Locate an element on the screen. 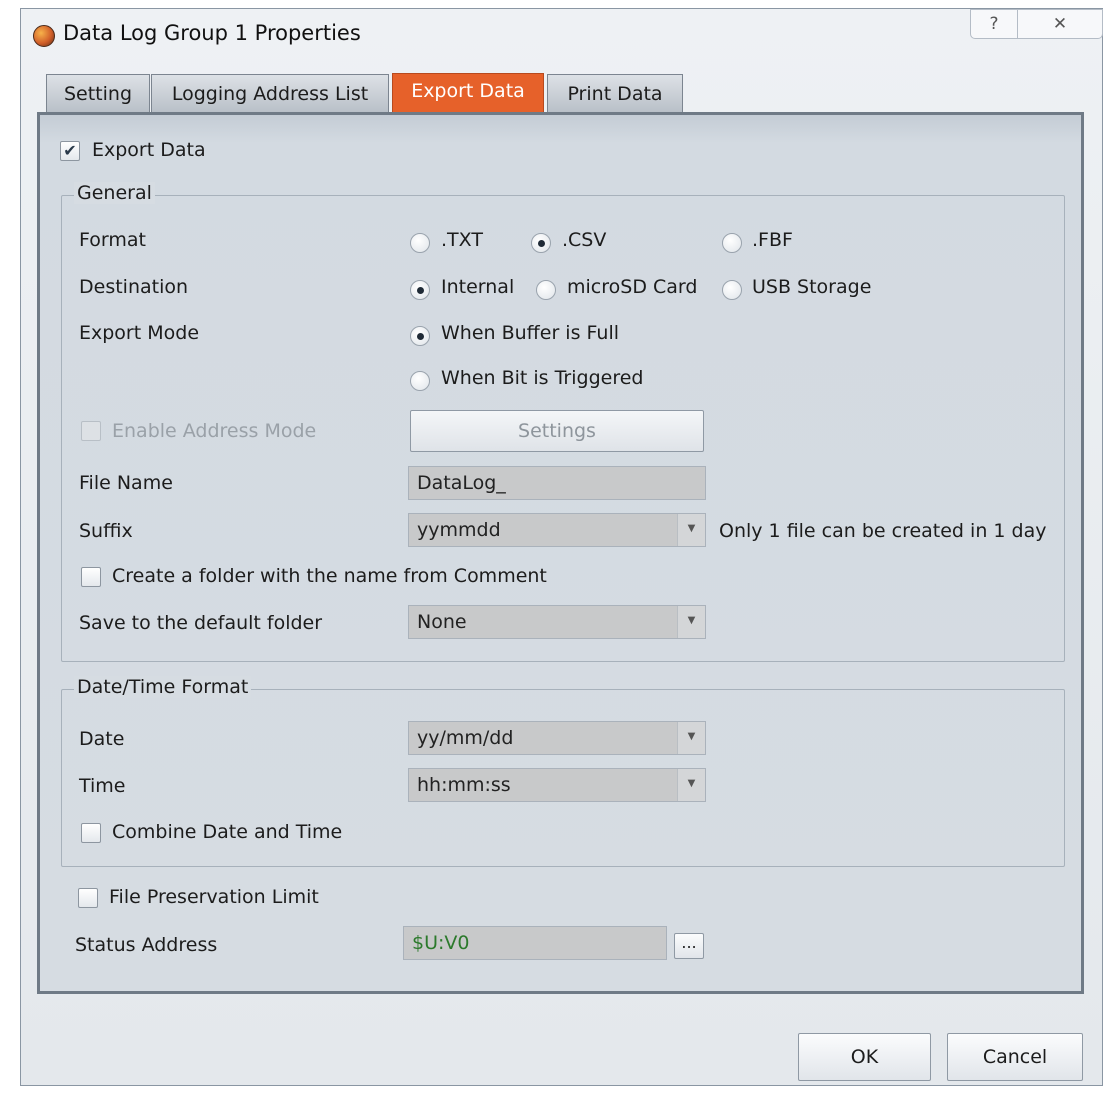 Image resolution: width=1110 pixels, height=1095 pixels. help-button: ? is located at coordinates (994, 24).